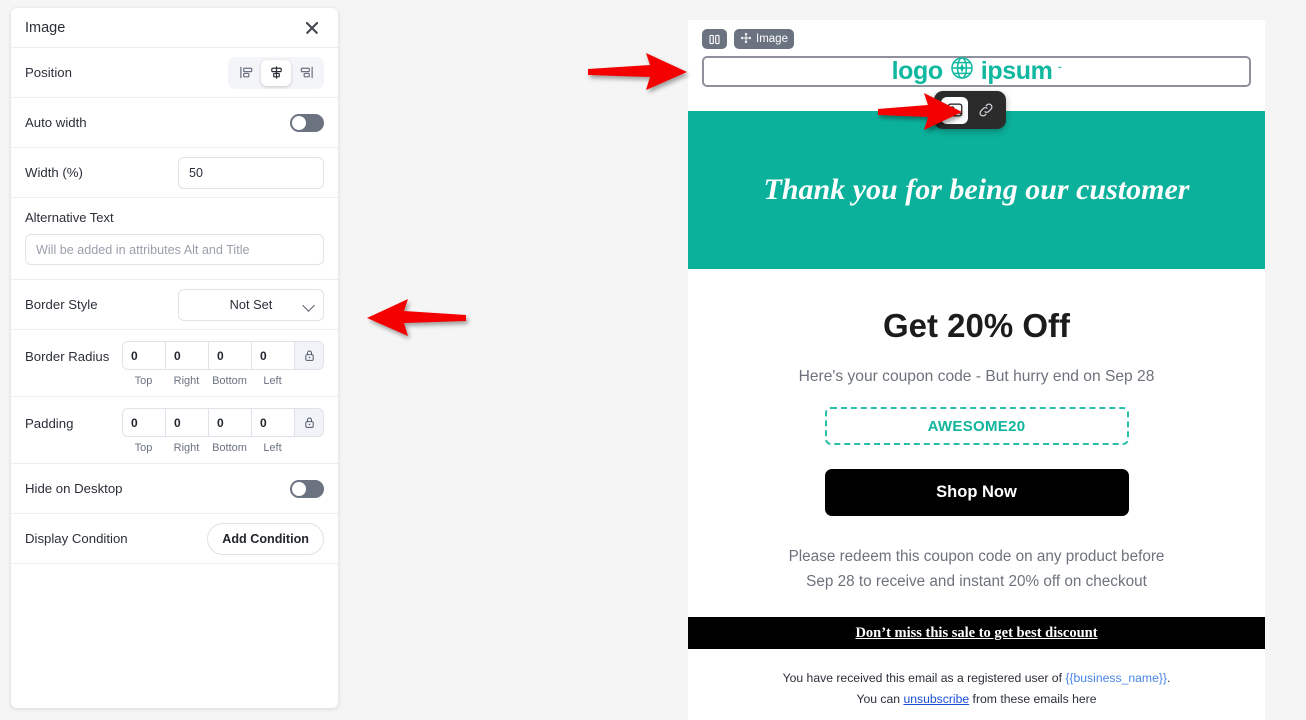 The image size is (1306, 720). Describe the element at coordinates (187, 355) in the screenshot. I see `border-radius-right-input: 0` at that location.